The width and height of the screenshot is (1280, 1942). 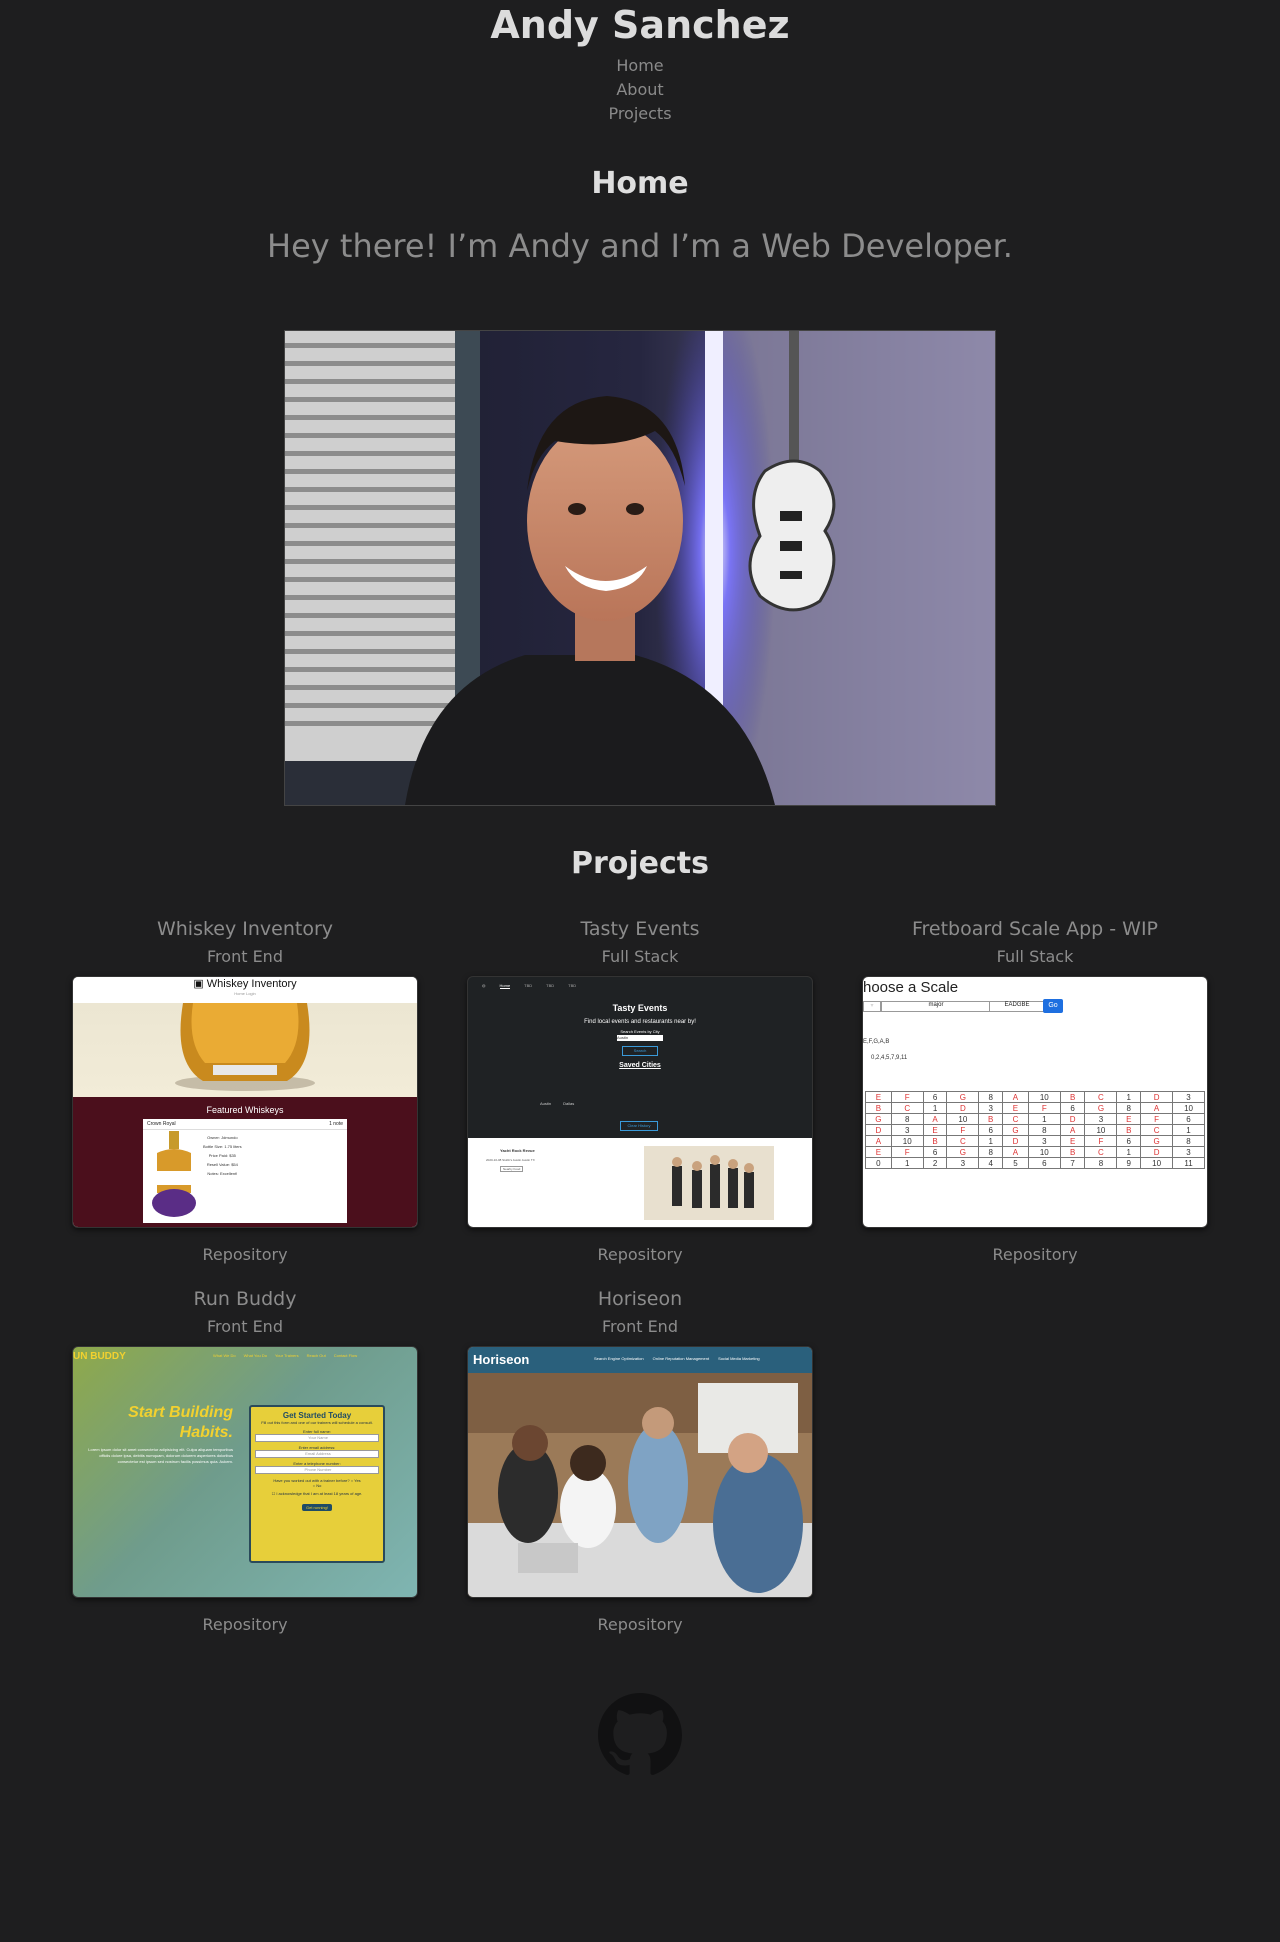 I want to click on site-header: Andy Sanchez Home About Projects, so click(x=640, y=63).